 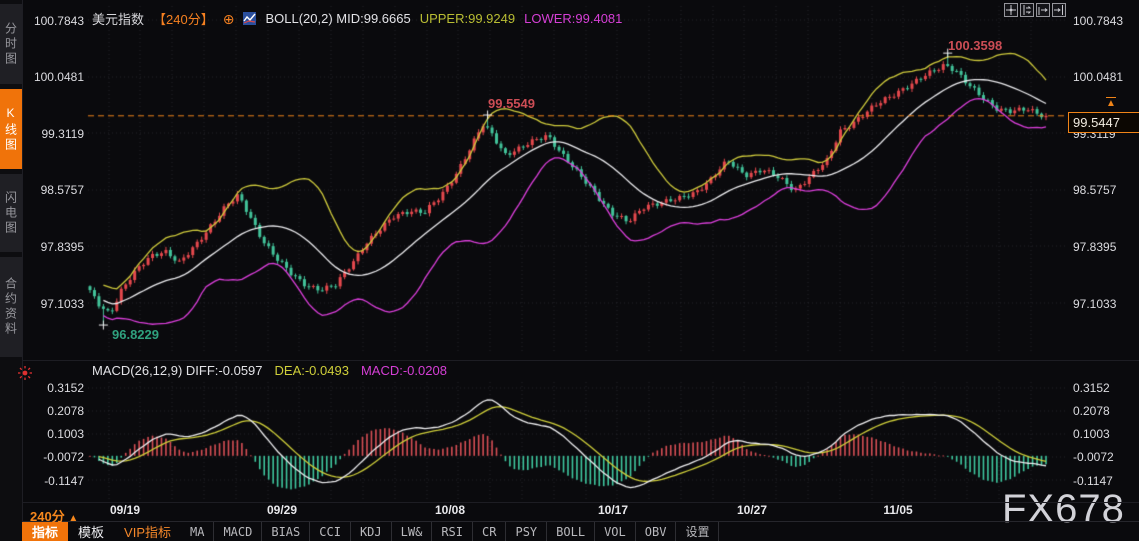 I want to click on watermark: FX678, so click(x=1063, y=509).